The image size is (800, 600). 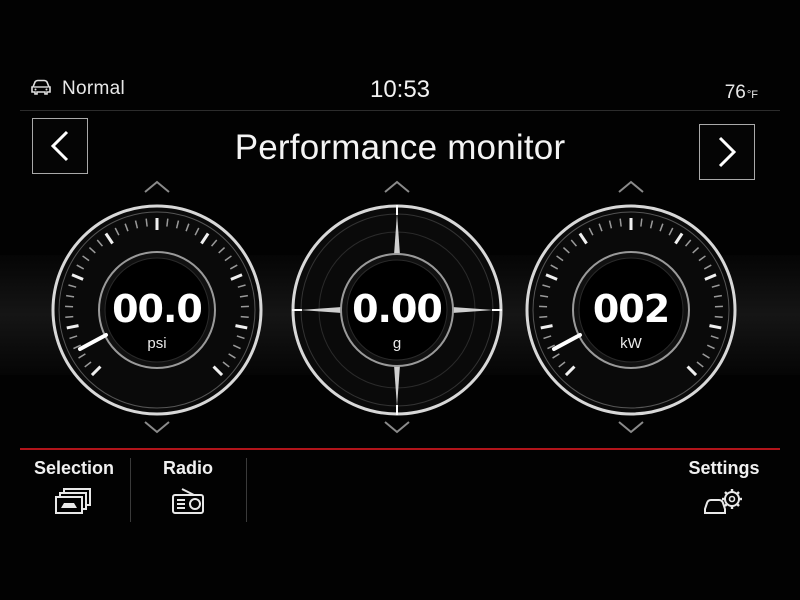 I want to click on next-page-button, so click(x=727, y=152).